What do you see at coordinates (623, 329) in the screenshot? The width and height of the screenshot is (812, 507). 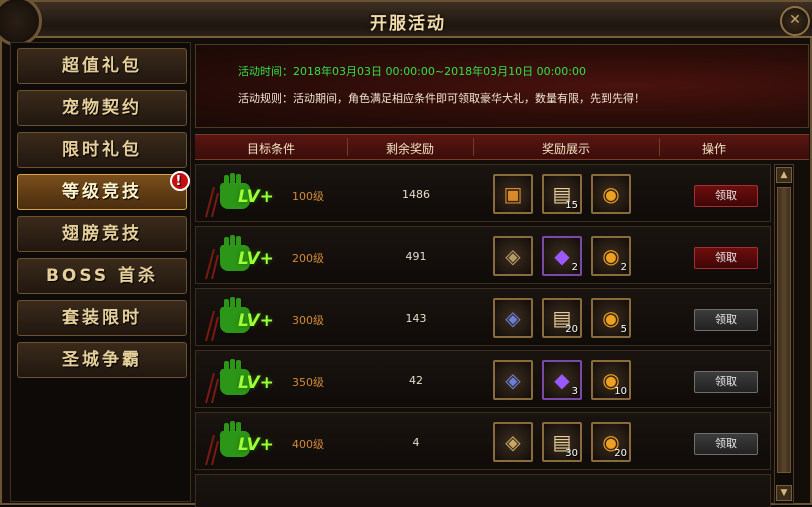 I see `reward-count: 5` at bounding box center [623, 329].